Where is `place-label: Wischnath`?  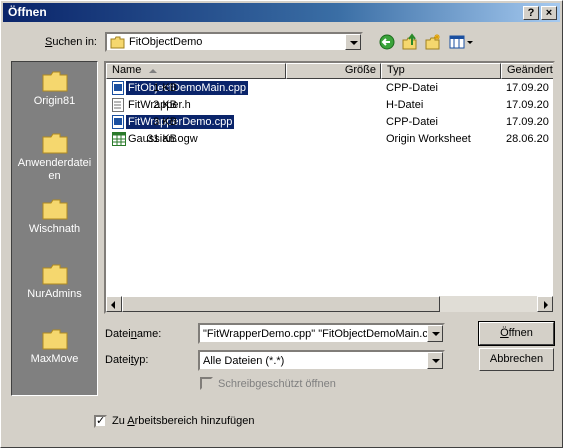 place-label: Wischnath is located at coordinates (54, 229).